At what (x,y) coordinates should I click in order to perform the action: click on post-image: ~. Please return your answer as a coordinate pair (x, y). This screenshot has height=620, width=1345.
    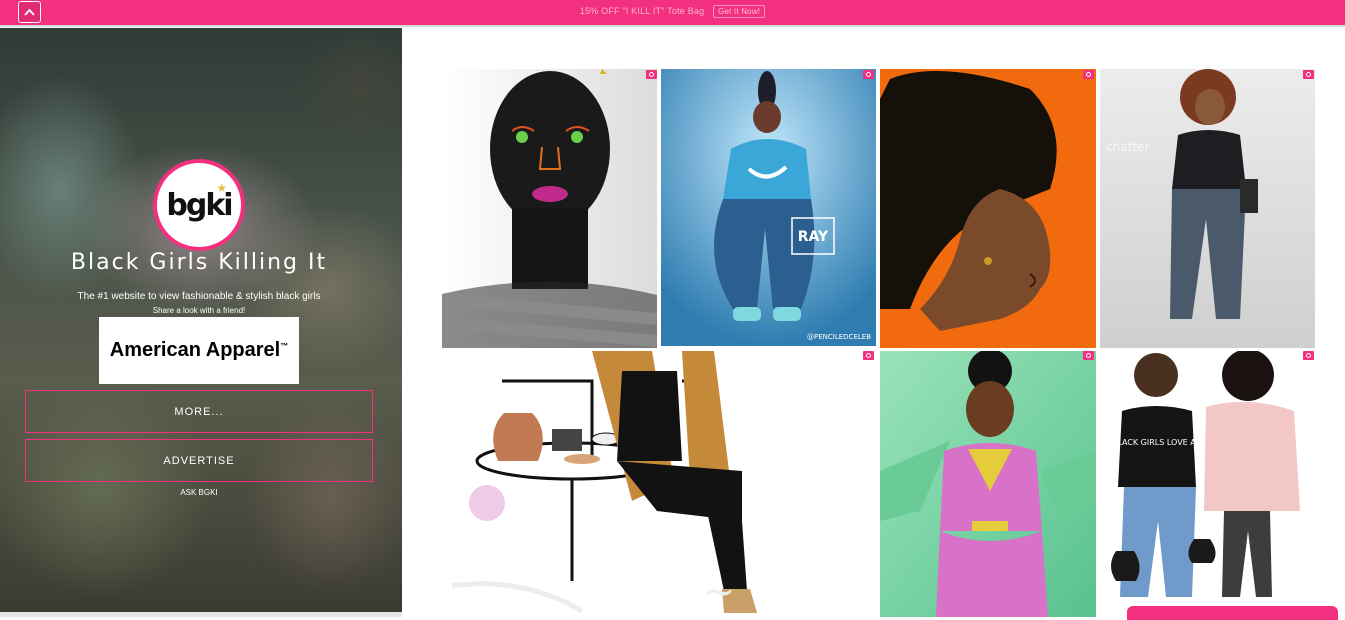
    Looking at the image, I should click on (659, 484).